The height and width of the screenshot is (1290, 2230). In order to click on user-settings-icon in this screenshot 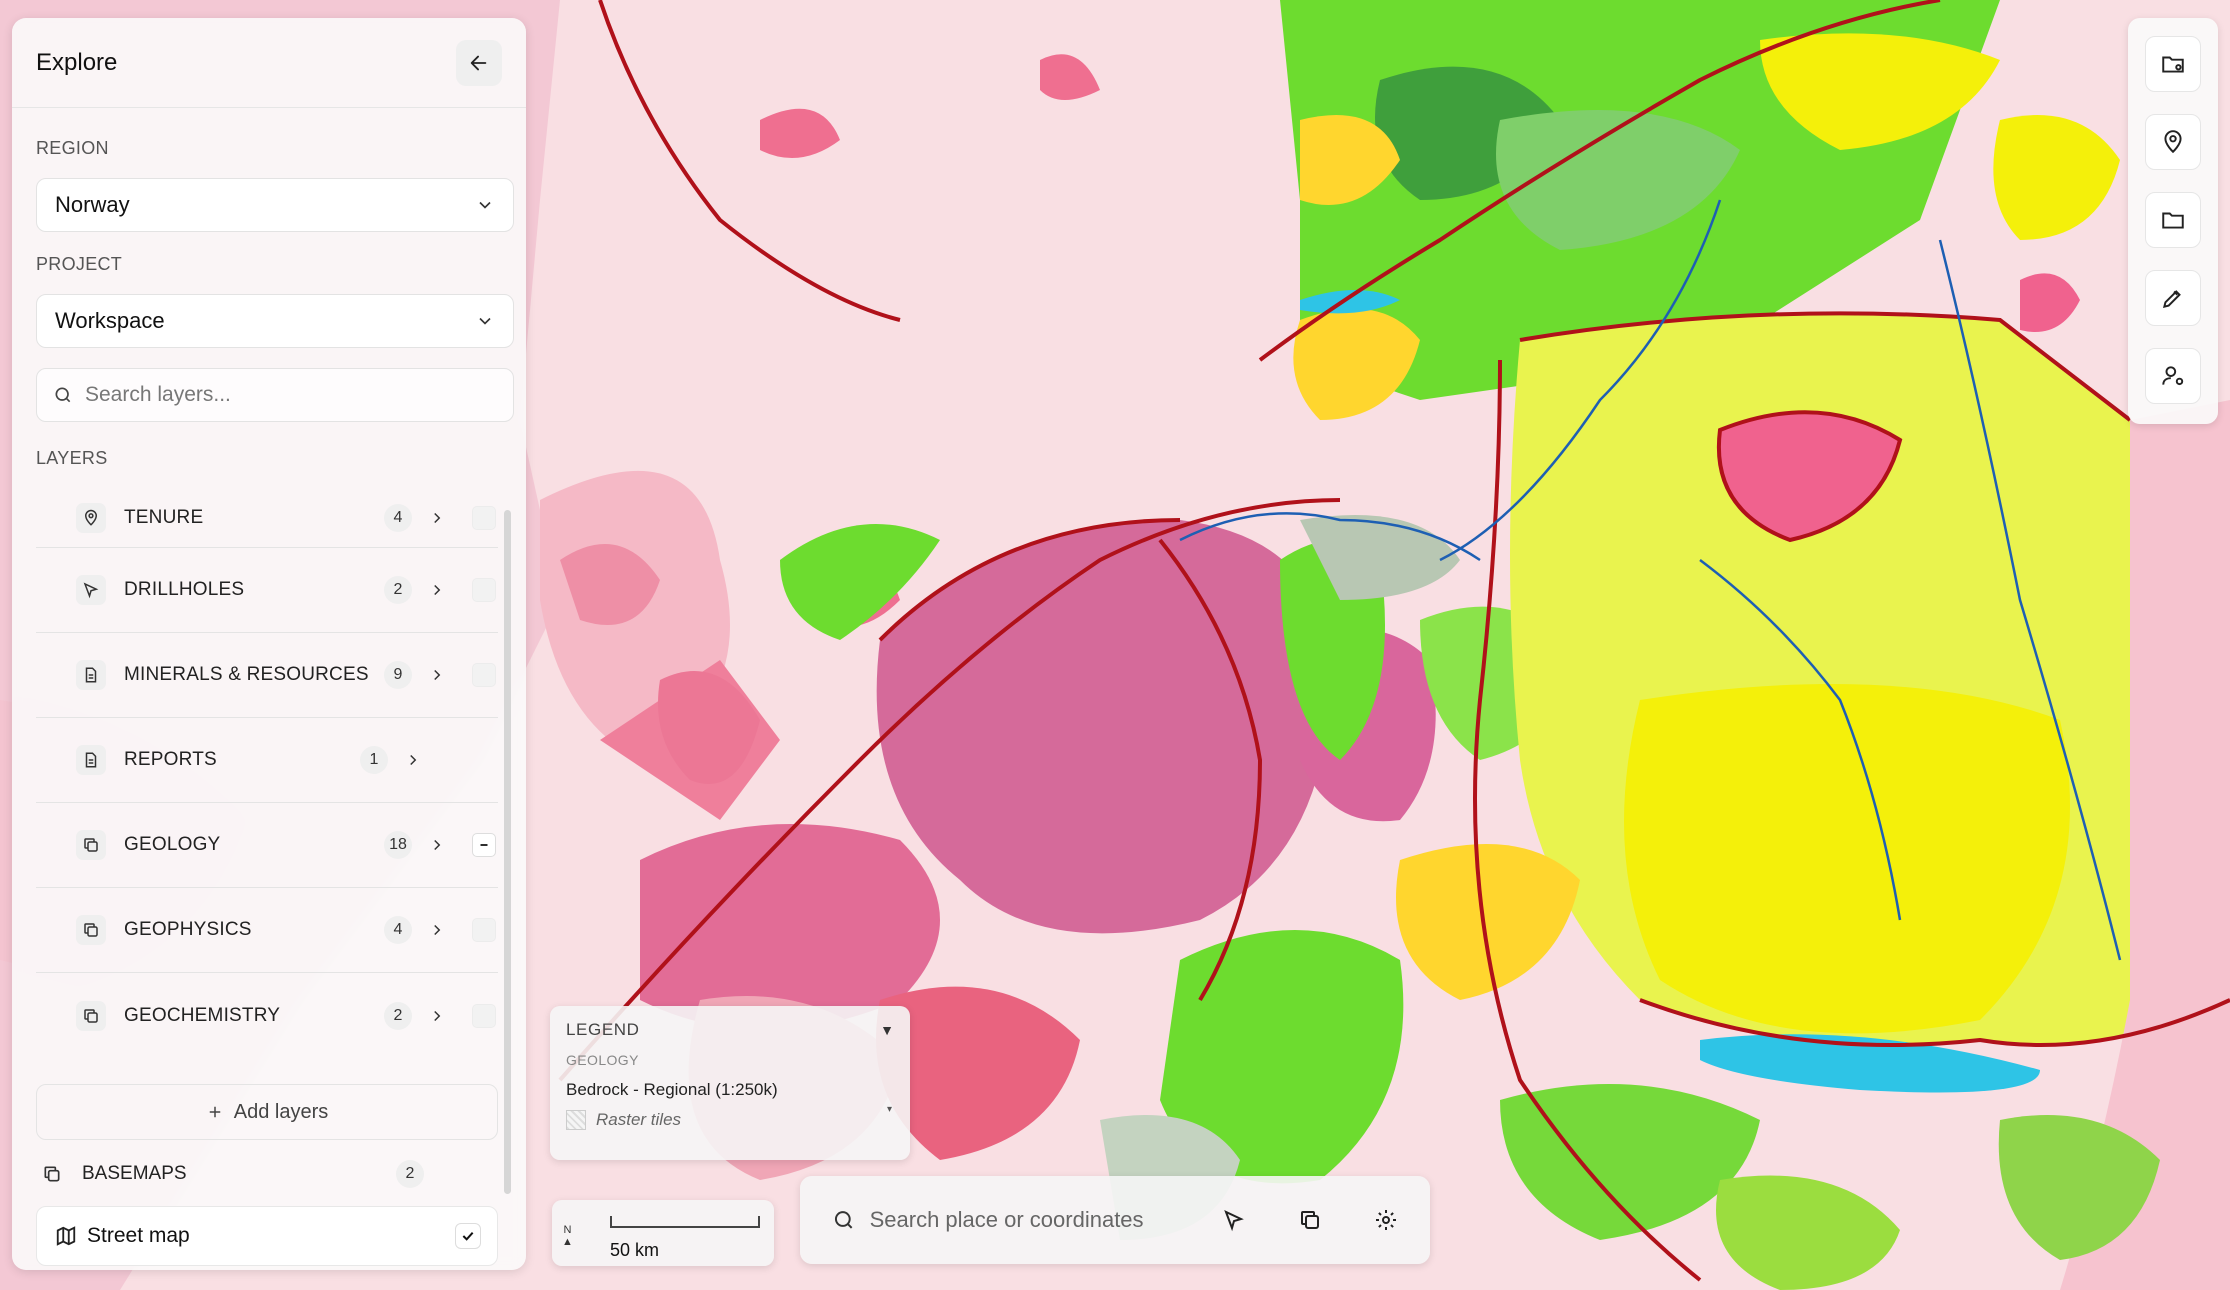, I will do `click(2173, 376)`.